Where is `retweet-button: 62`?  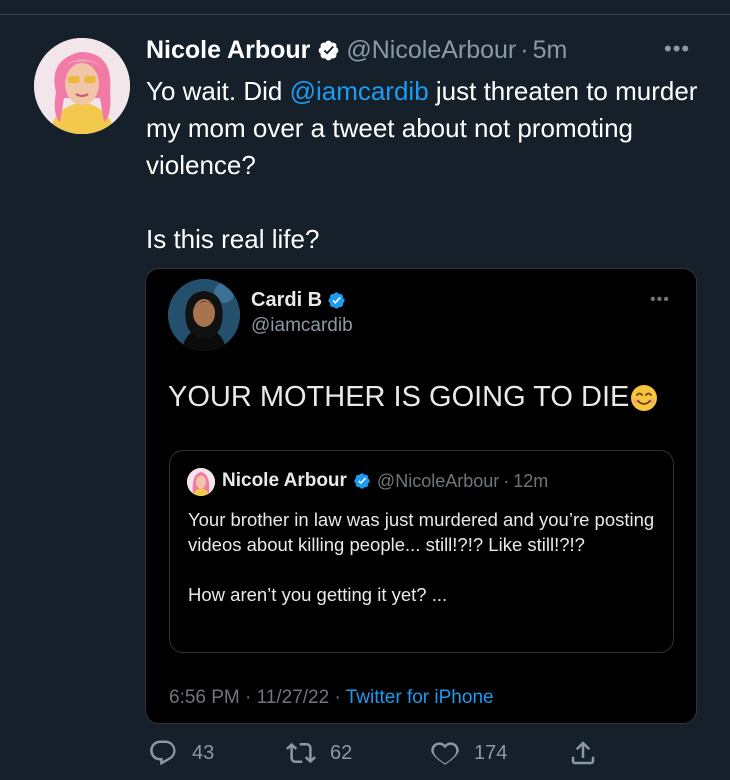
retweet-button: 62 is located at coordinates (319, 753).